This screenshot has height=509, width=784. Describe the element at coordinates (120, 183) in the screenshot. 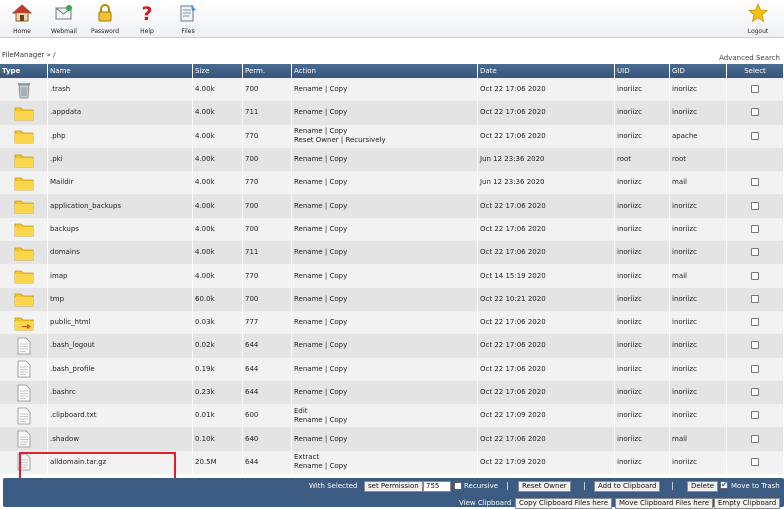

I see `name-cell: Maildir` at that location.